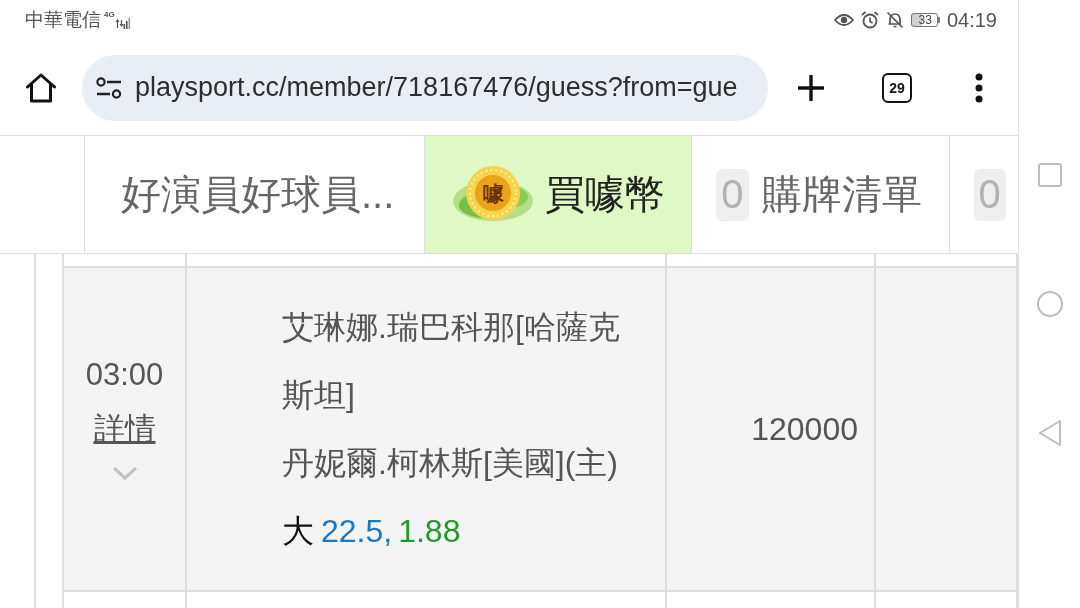 This screenshot has width=1080, height=608. I want to click on home-icon, so click(41, 87).